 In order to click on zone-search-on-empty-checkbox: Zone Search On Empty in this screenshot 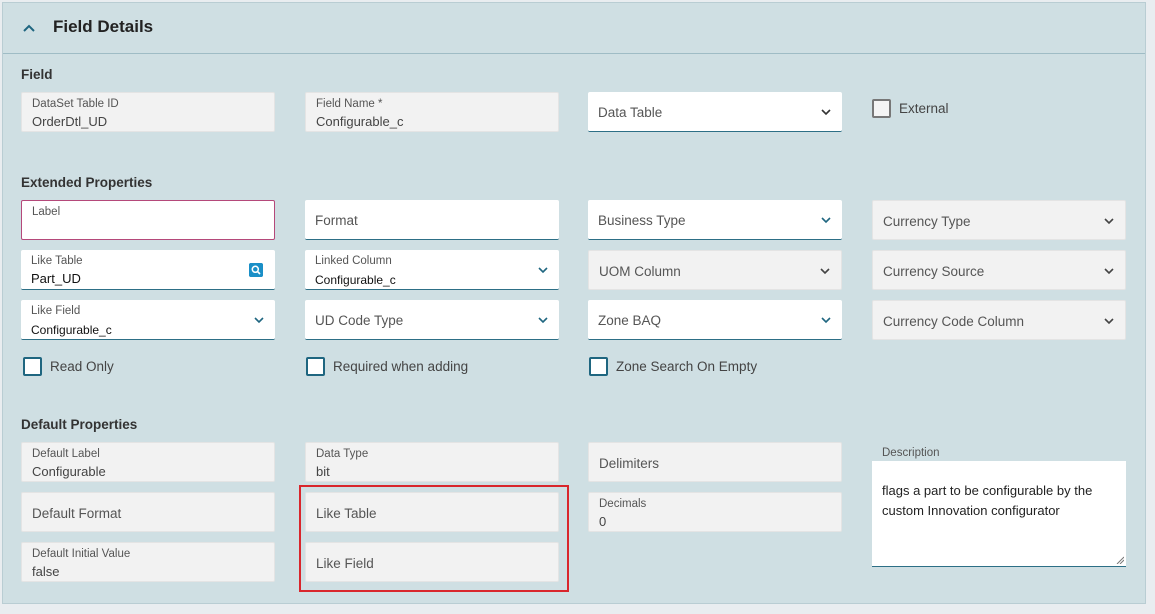, I will do `click(689, 367)`.